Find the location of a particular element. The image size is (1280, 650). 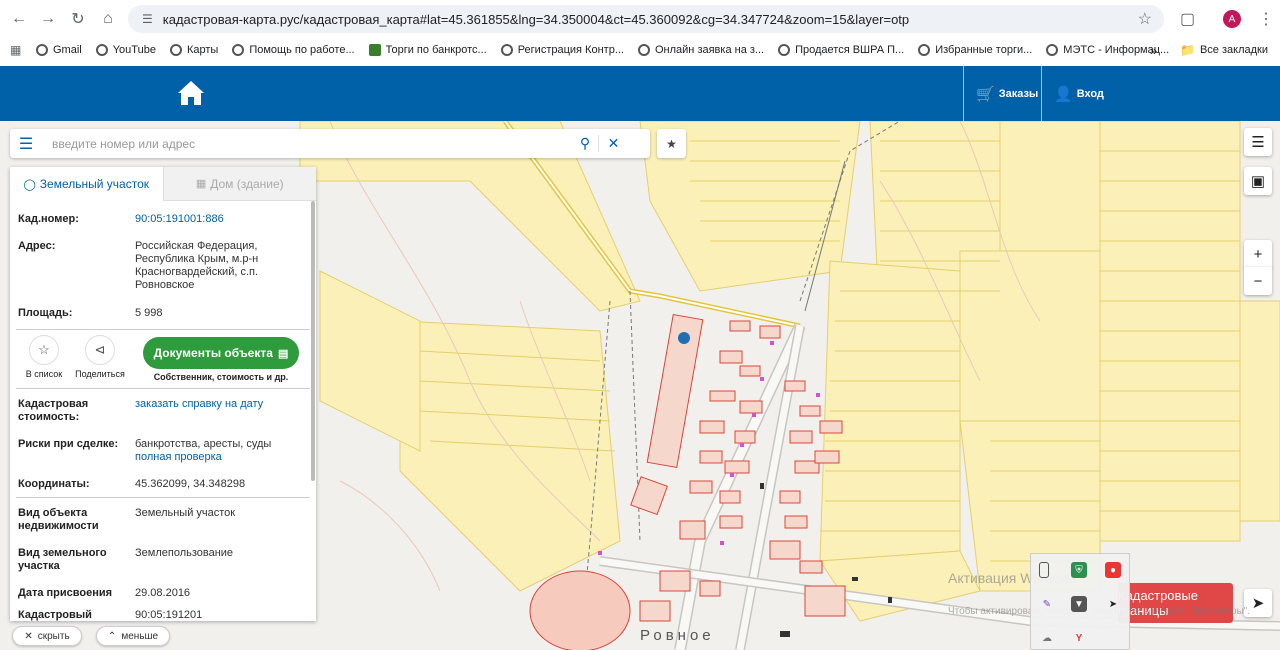

cad-number-label: Кад.номер: is located at coordinates (48, 219).